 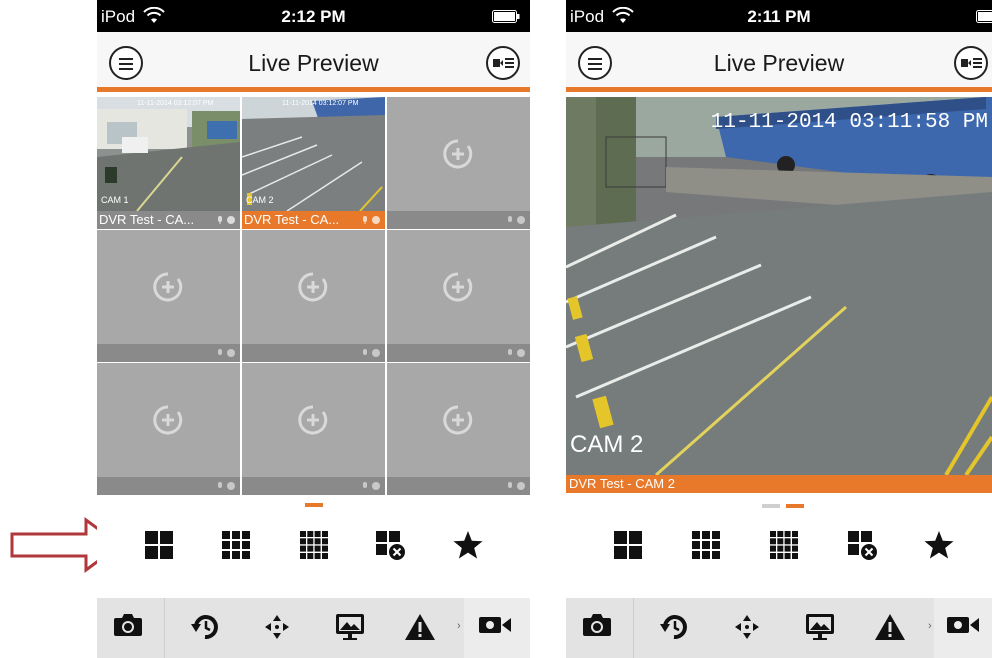 I want to click on camera-osd-label: CAM 2, so click(x=607, y=444).